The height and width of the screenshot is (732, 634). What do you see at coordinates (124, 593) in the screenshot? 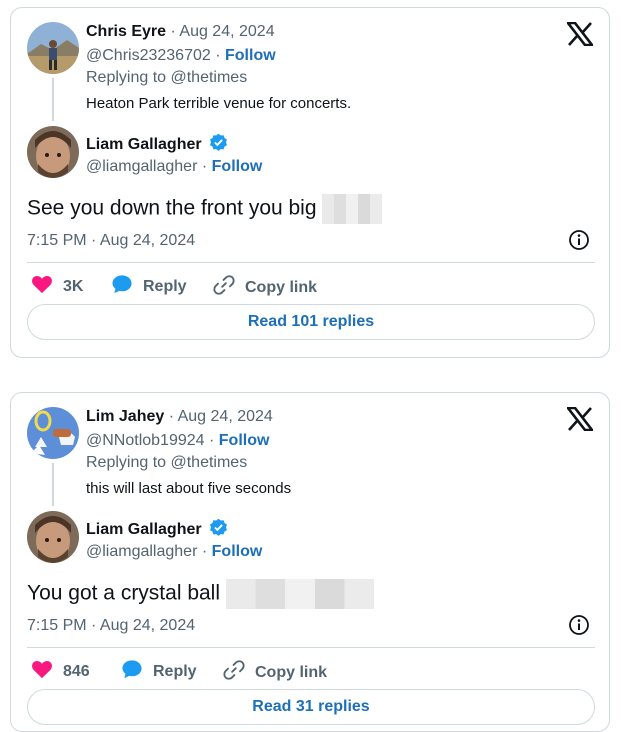
I see `tweet-text: You got a crystal ball` at bounding box center [124, 593].